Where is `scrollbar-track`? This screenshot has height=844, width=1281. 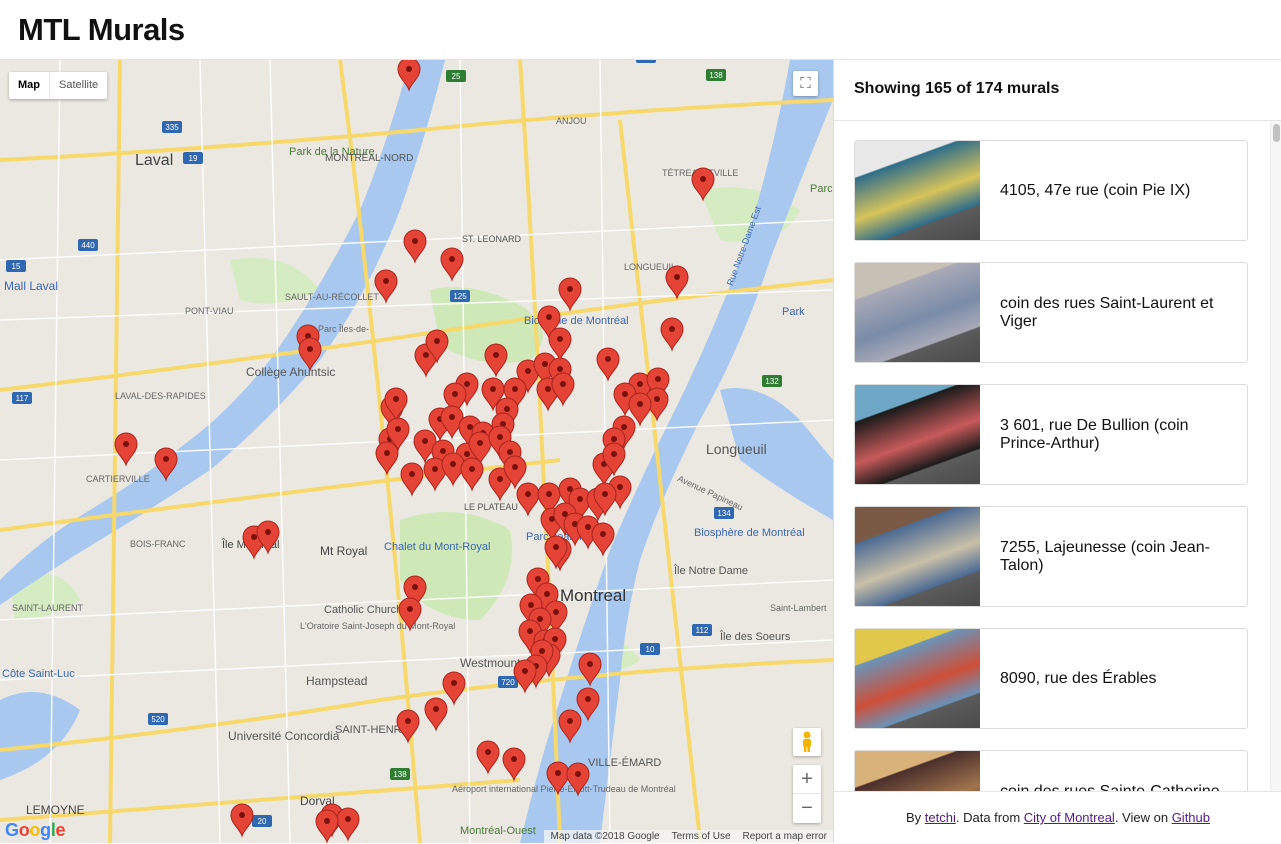 scrollbar-track is located at coordinates (1275, 456).